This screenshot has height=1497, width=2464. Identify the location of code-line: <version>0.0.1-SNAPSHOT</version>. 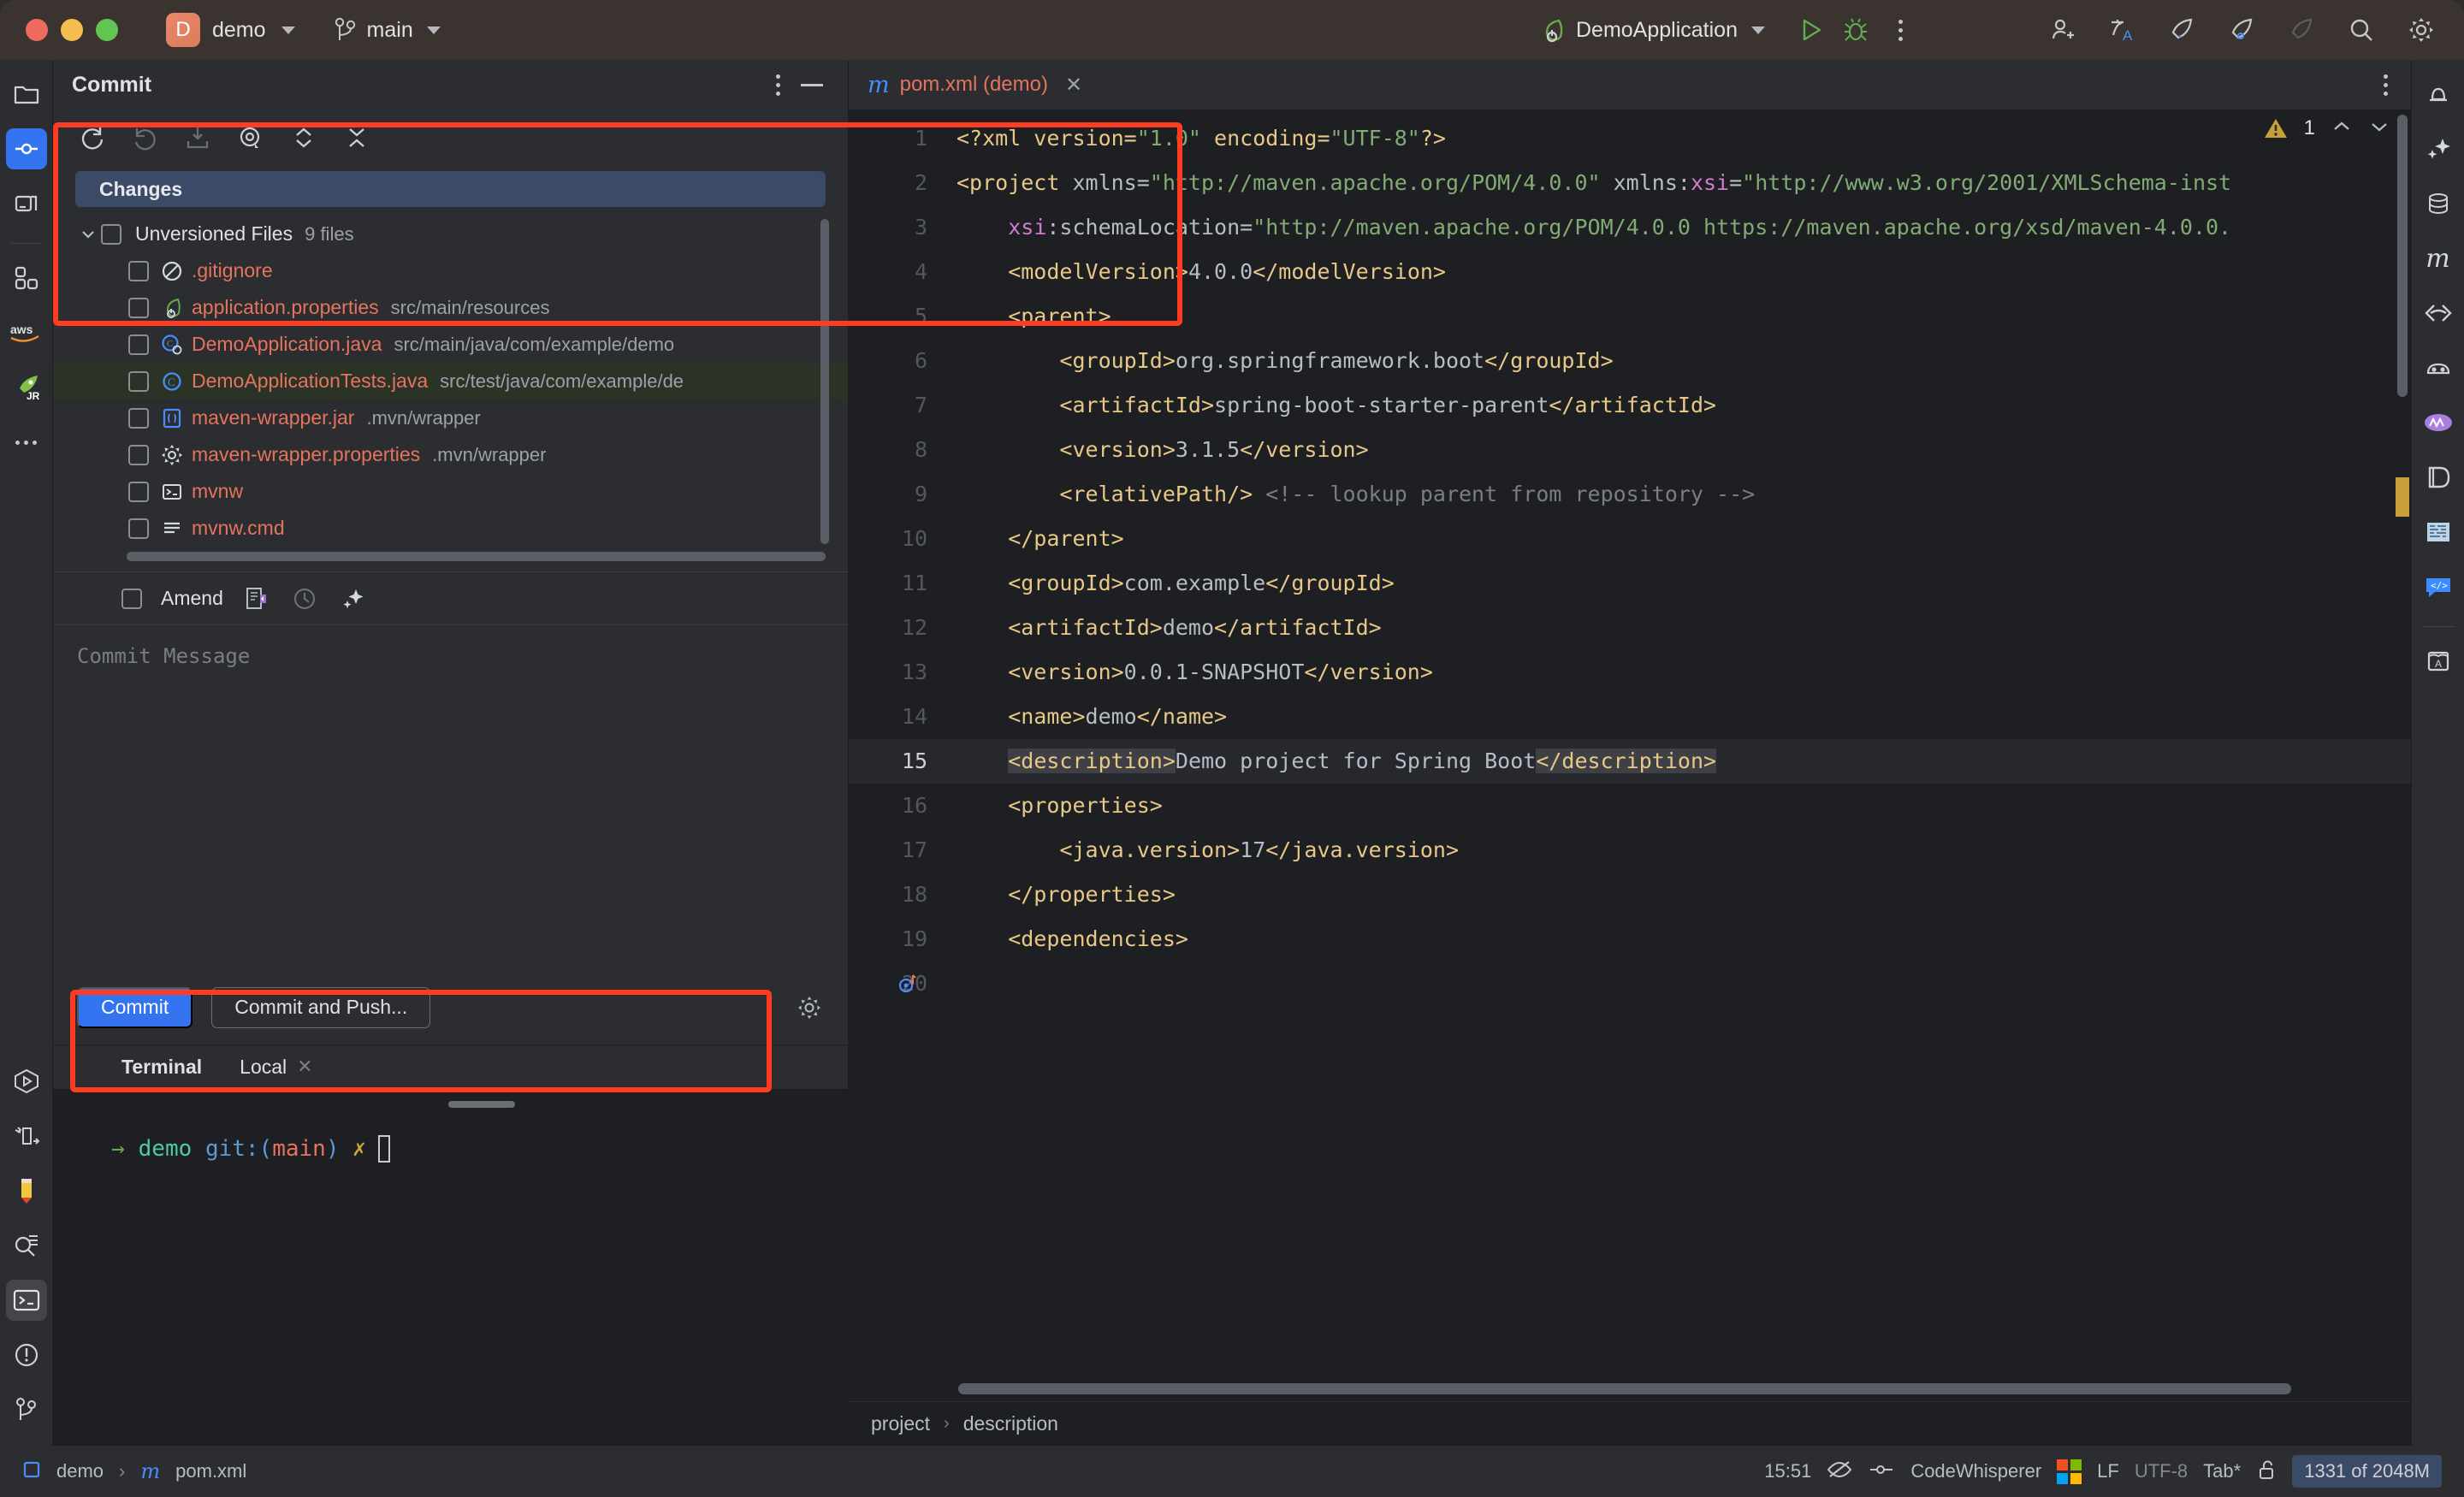
(1680, 672).